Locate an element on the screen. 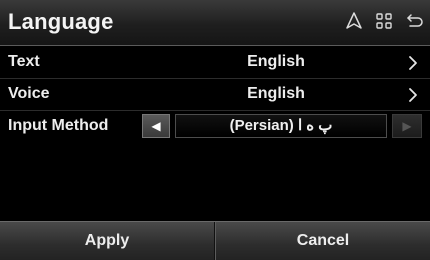 Image resolution: width=430 pixels, height=260 pixels. grid-menu-icon is located at coordinates (384, 21).